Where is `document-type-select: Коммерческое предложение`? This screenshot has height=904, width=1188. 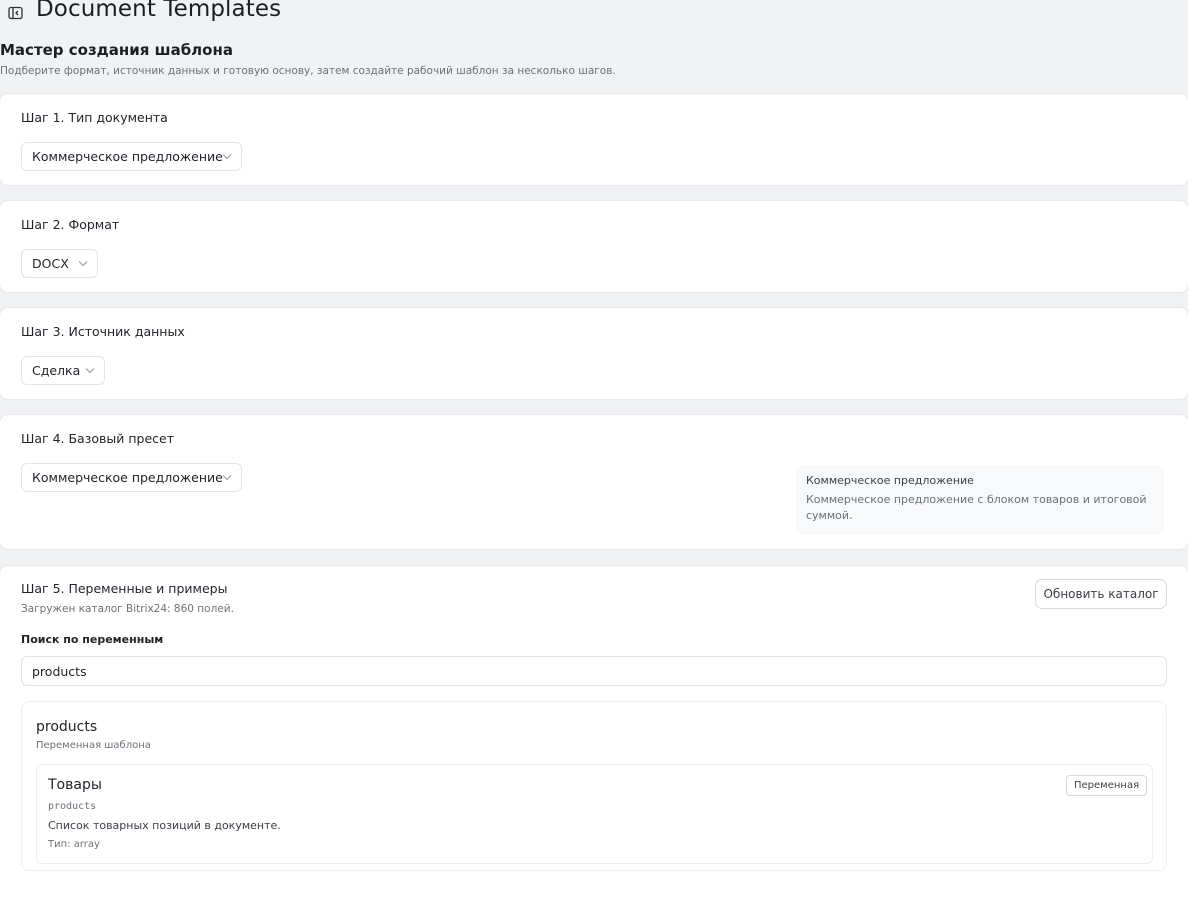 document-type-select: Коммерческое предложение is located at coordinates (131, 156).